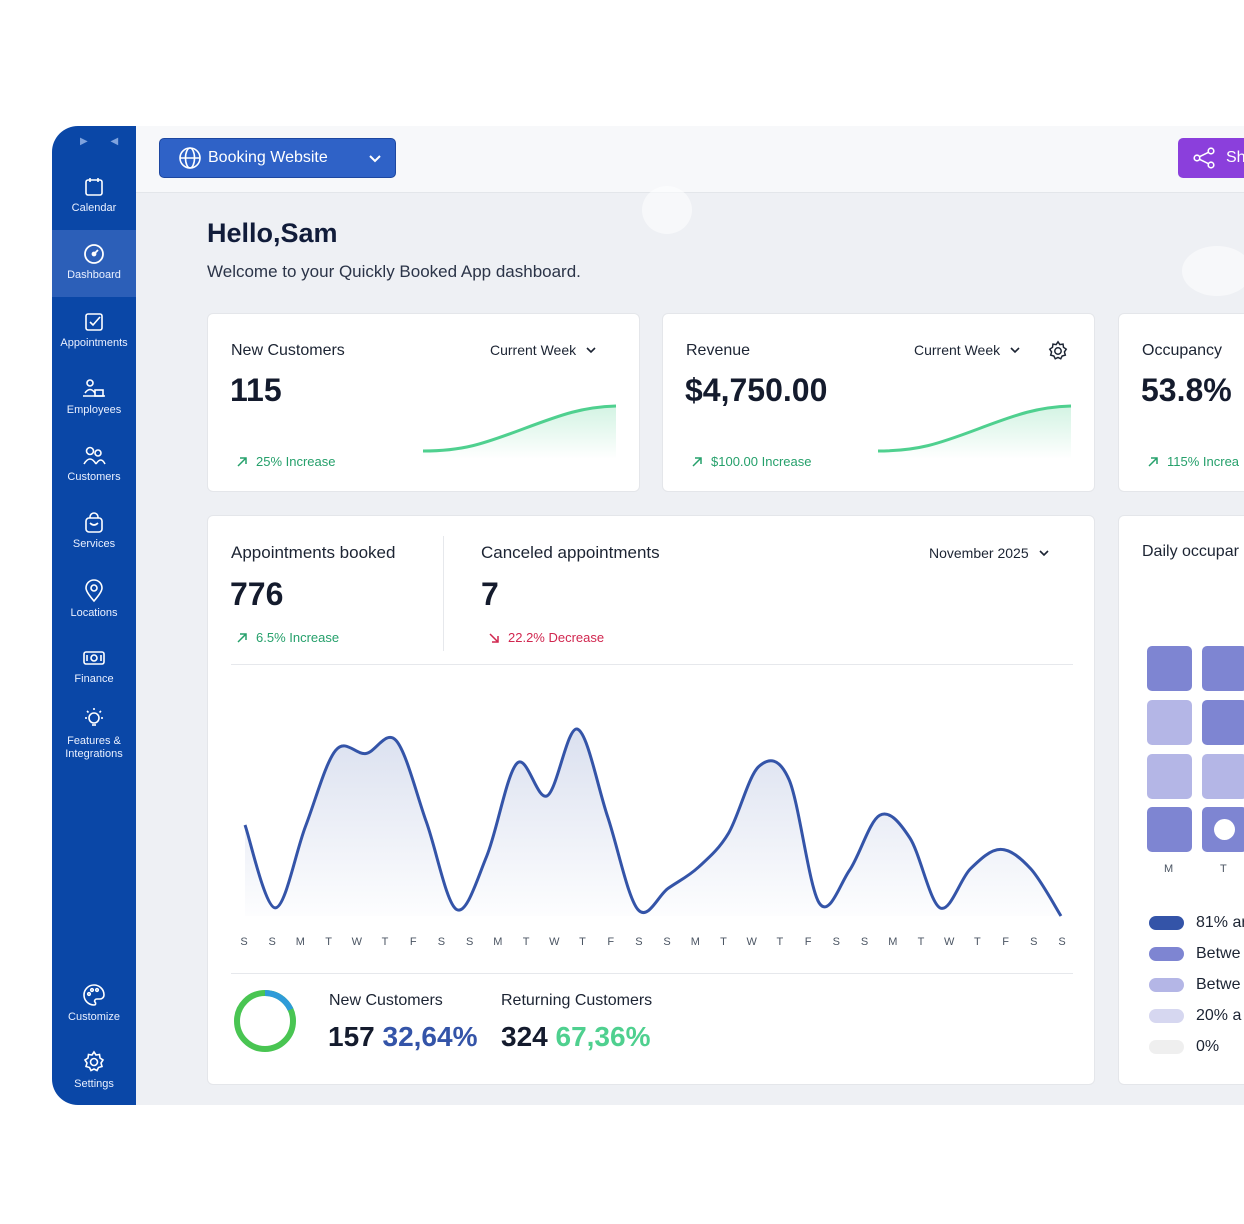 The width and height of the screenshot is (1244, 1224). I want to click on delta-indicator: 25% Increase, so click(286, 461).